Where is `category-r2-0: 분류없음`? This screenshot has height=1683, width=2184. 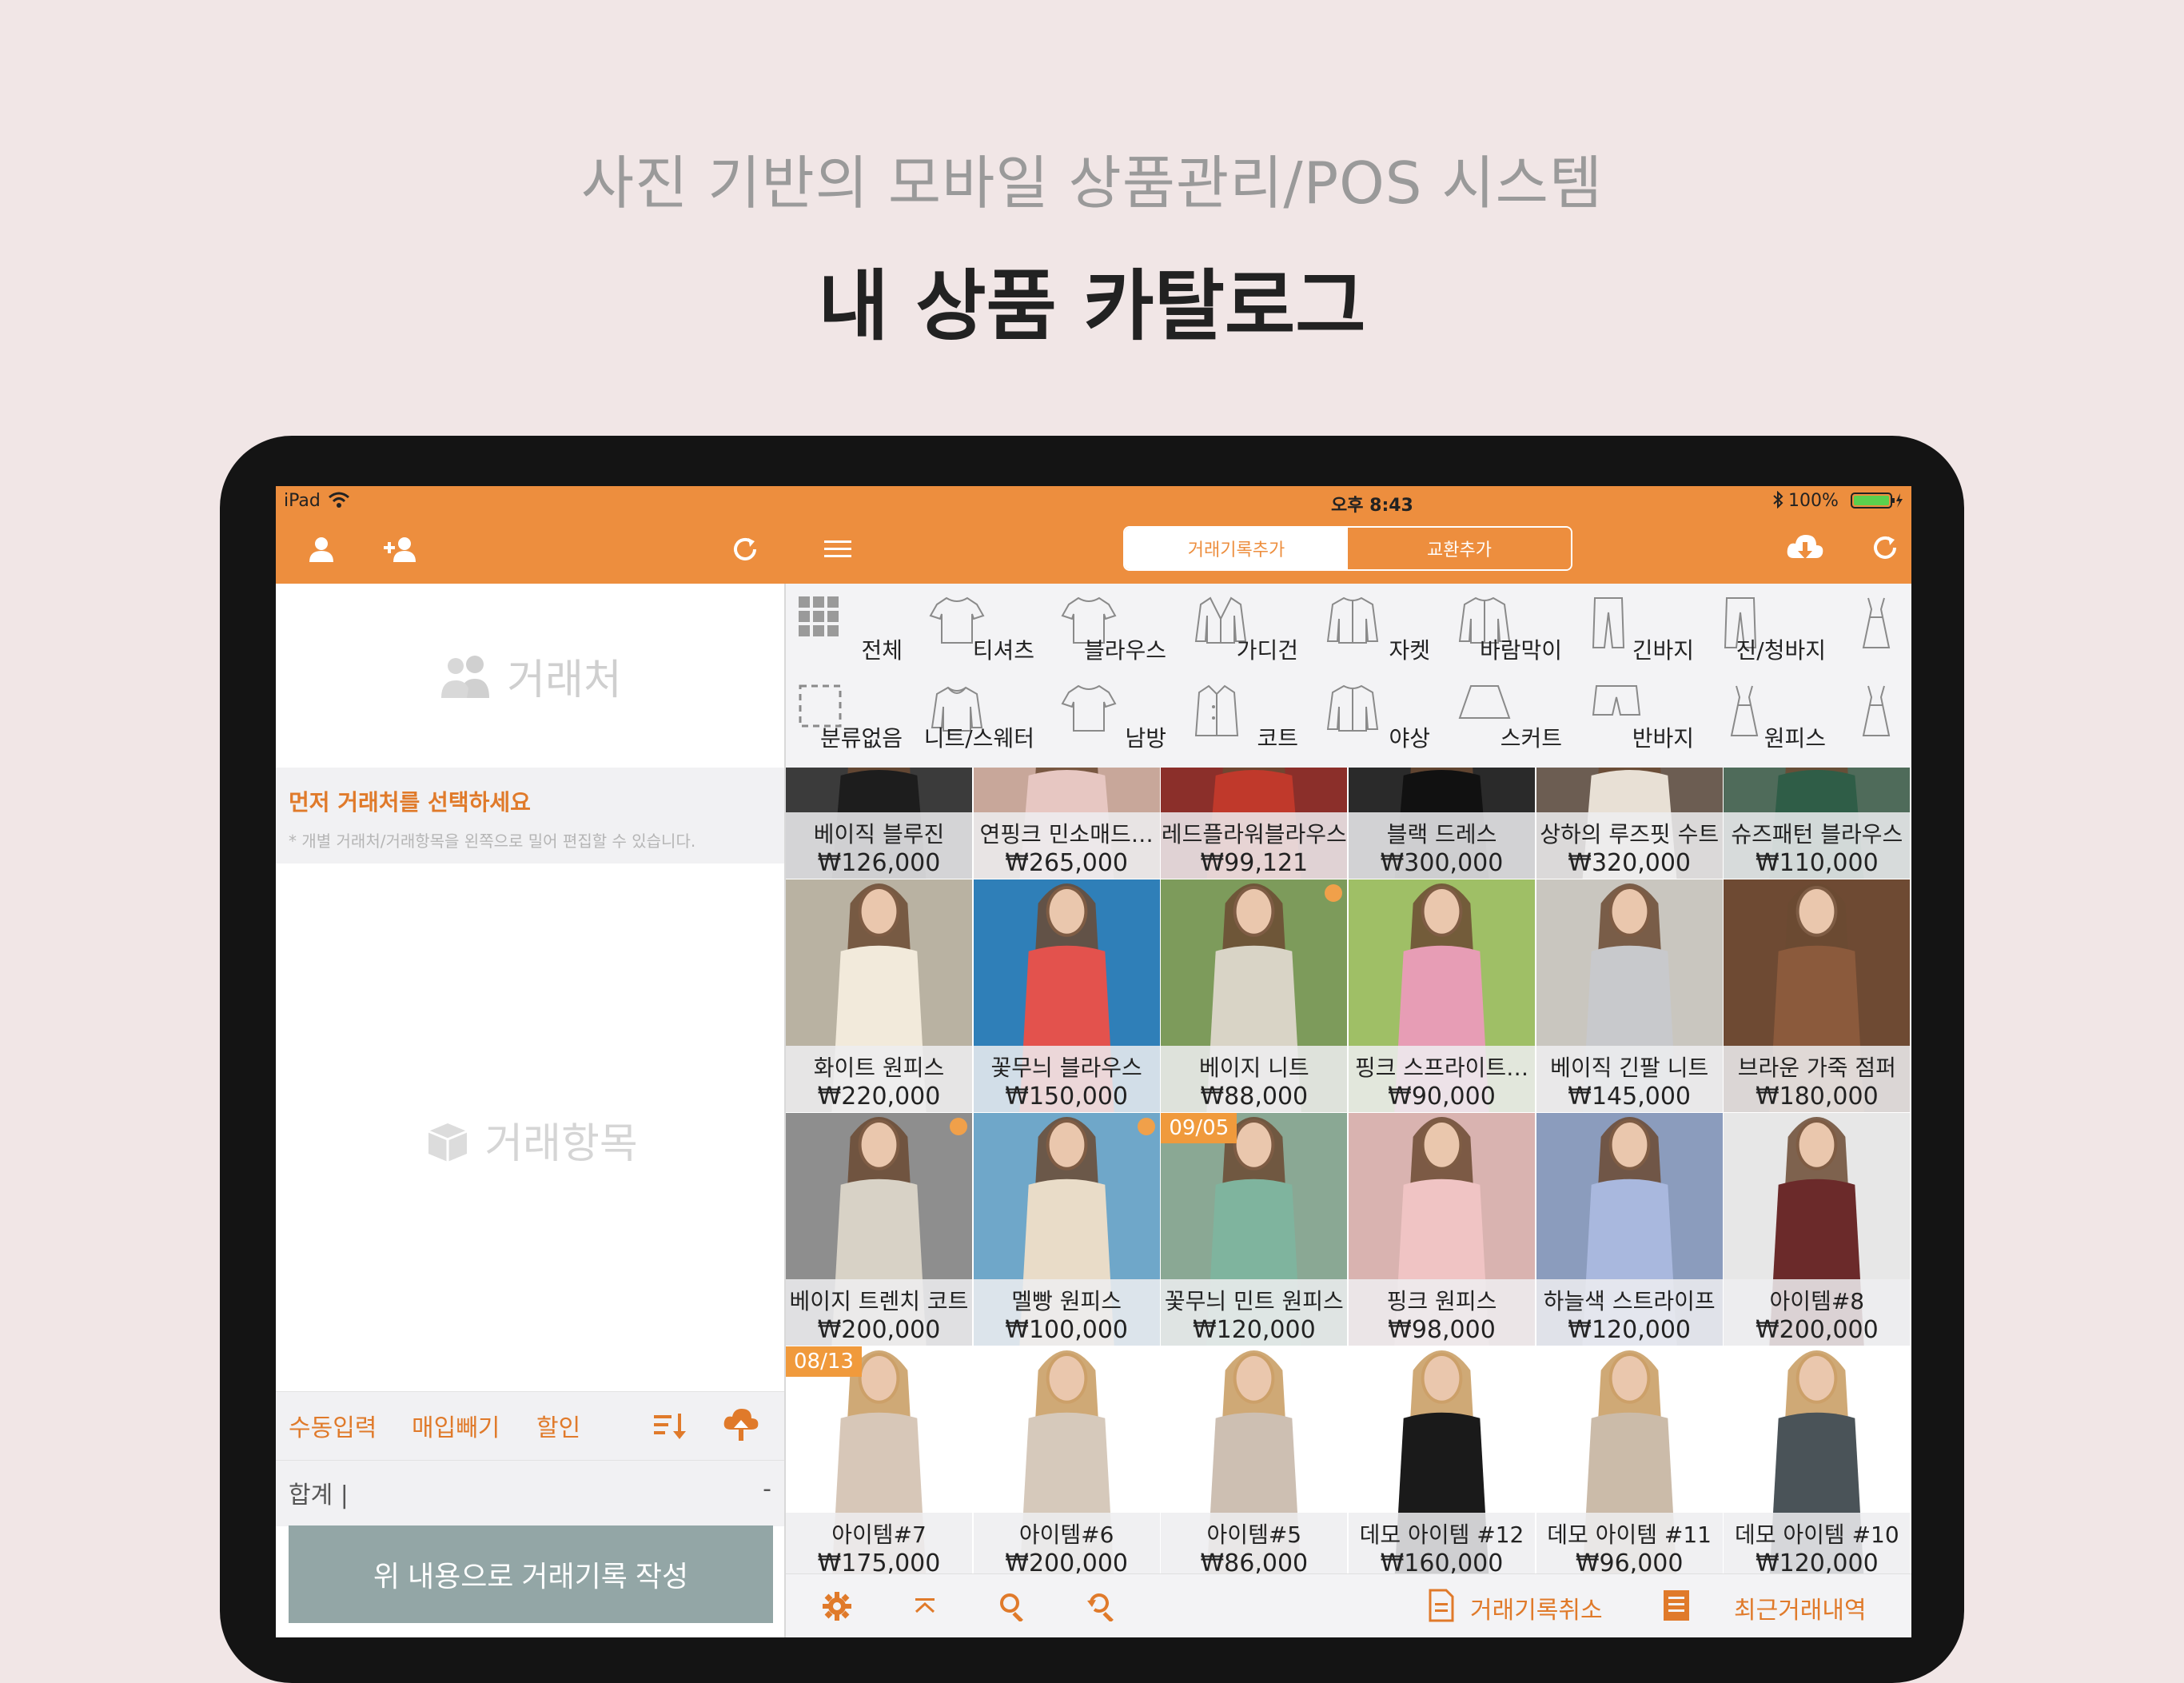 category-r2-0: 분류없음 is located at coordinates (853, 721).